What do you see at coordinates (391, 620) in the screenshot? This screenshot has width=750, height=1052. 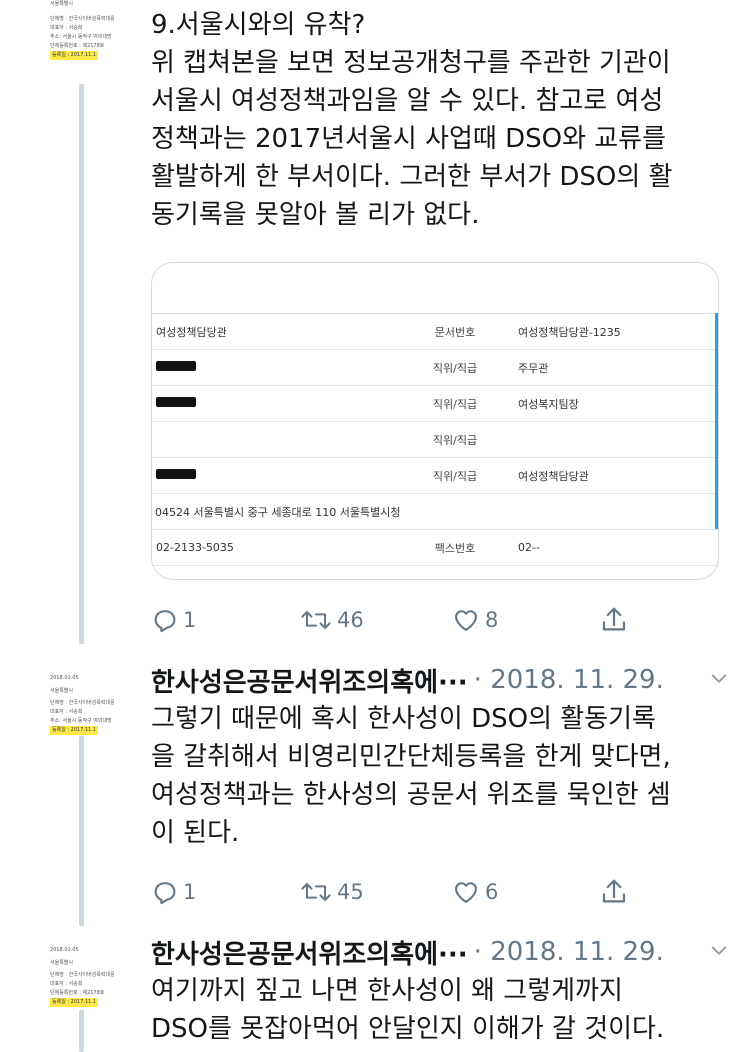 I see `tweet-actions: 1 46 8` at bounding box center [391, 620].